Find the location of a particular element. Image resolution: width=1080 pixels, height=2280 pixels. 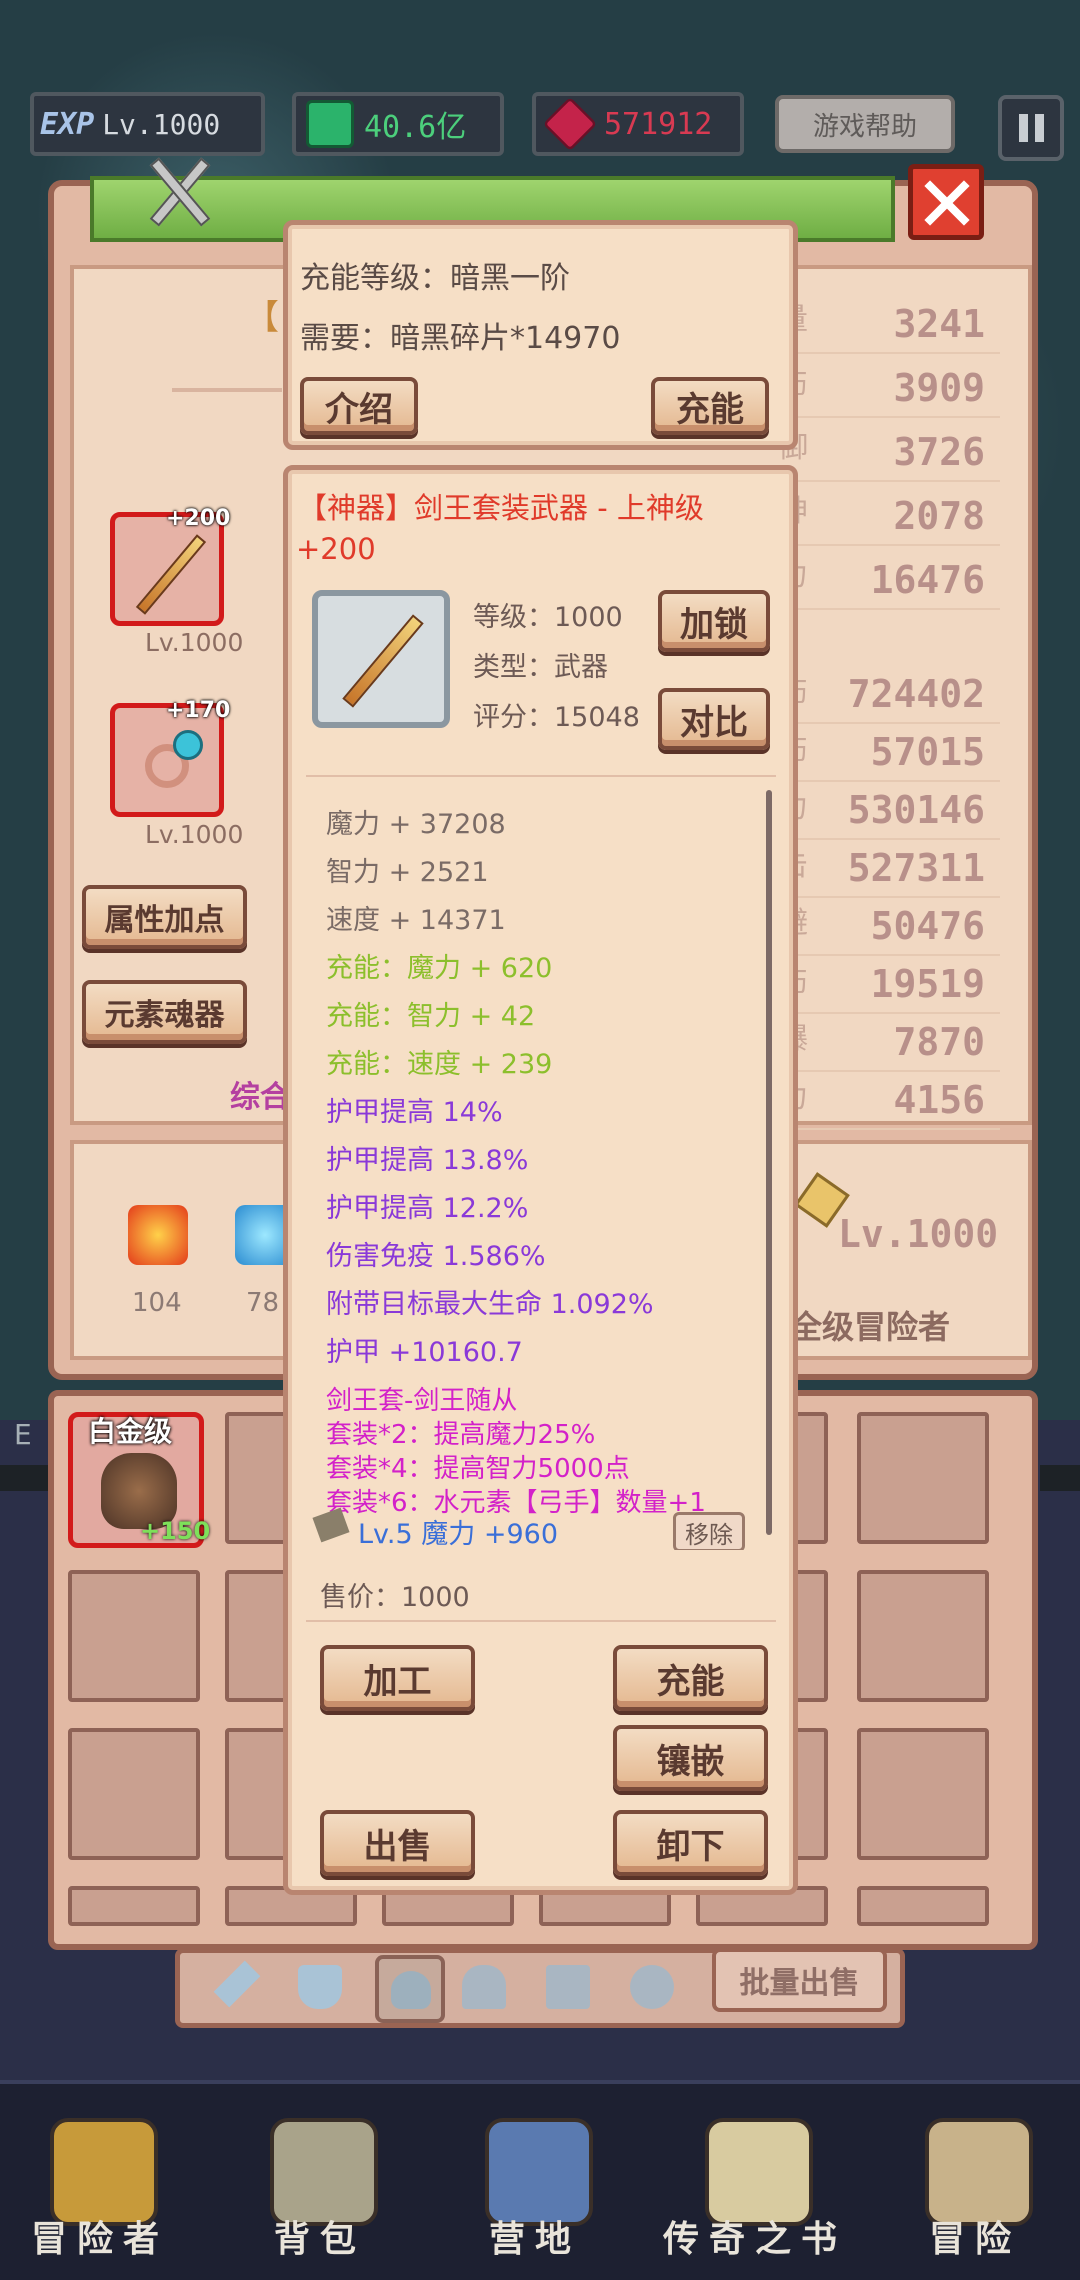

set-bonus-line: 套装*2：提高魔力25% is located at coordinates (461, 1435).